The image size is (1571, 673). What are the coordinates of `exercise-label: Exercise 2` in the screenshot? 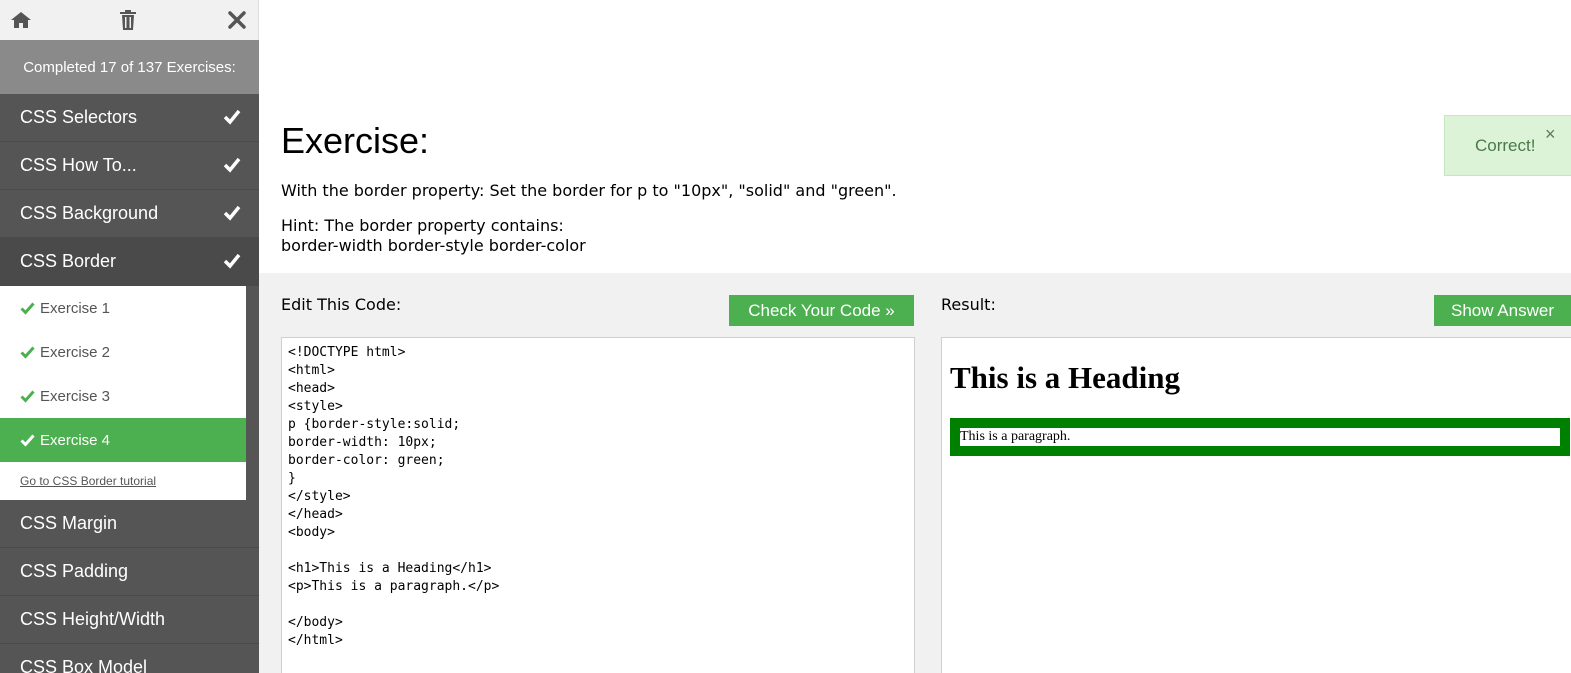 It's located at (75, 352).